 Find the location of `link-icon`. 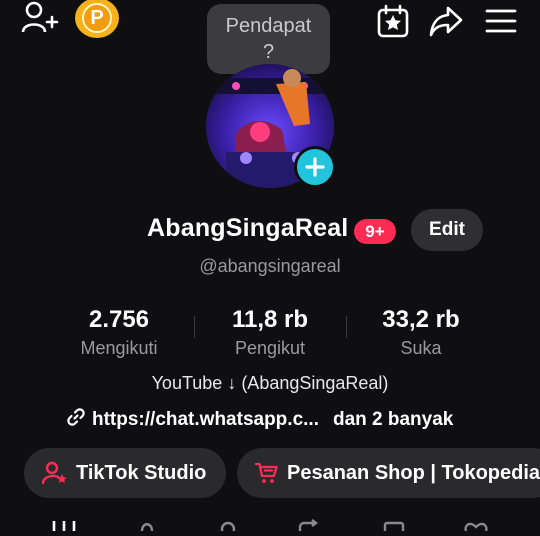

link-icon is located at coordinates (76, 420).